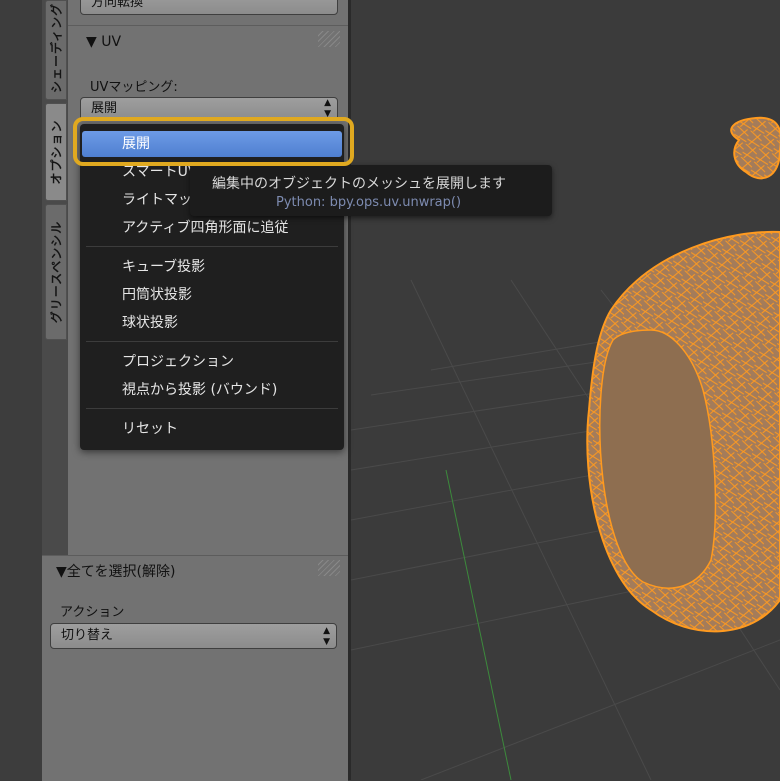 The height and width of the screenshot is (781, 780). I want to click on tooltip-description: 編集中のオブジェクトのメッシュを展開します, so click(359, 184).